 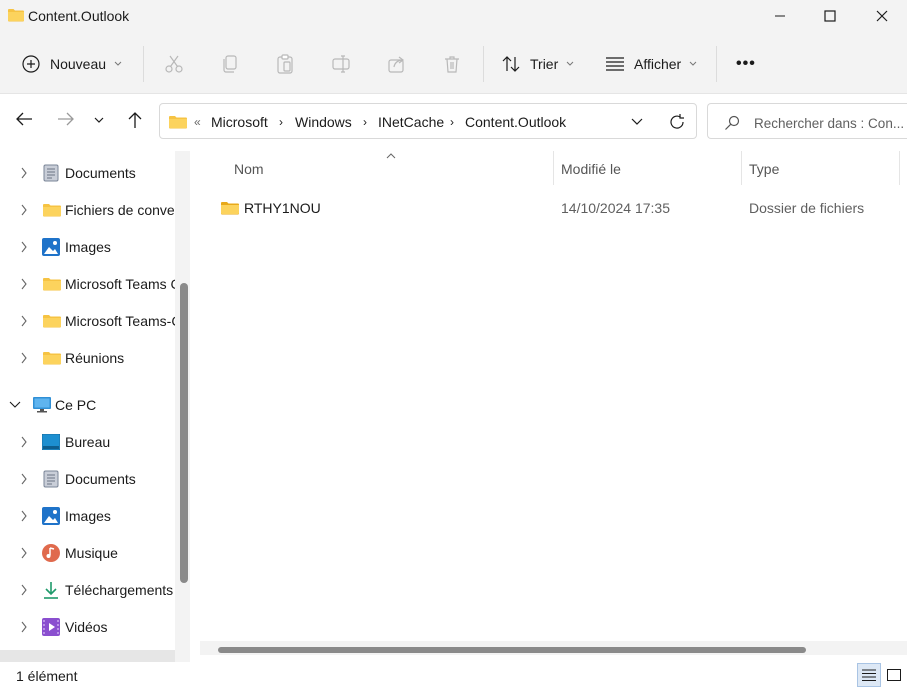 I want to click on details-view-button, so click(x=869, y=675).